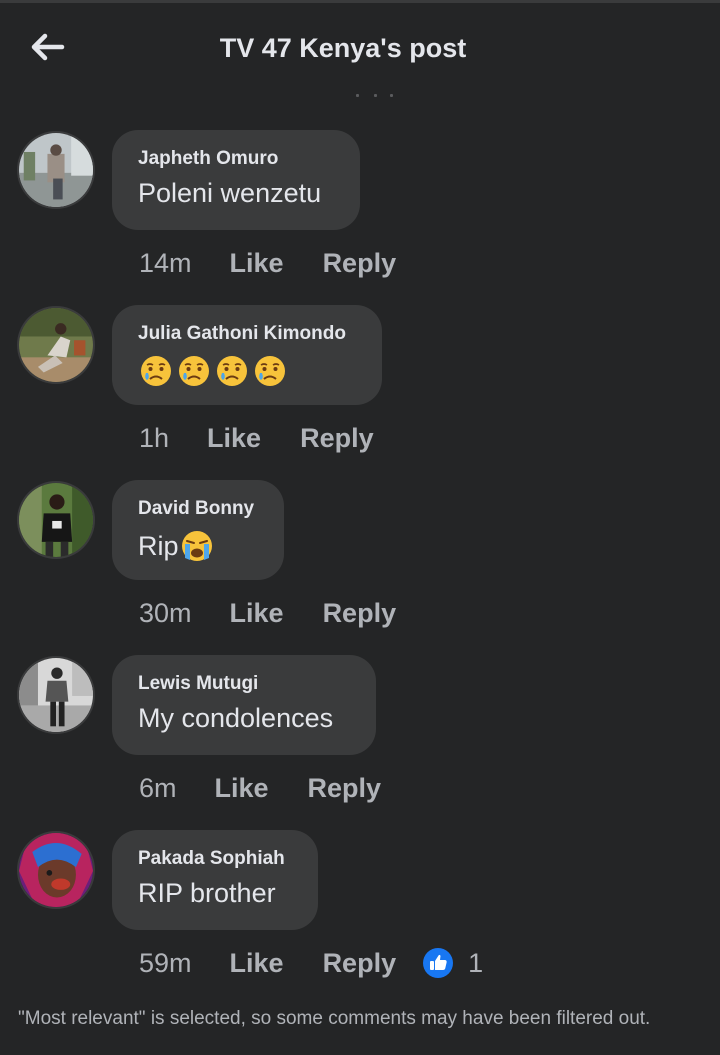 Image resolution: width=720 pixels, height=1055 pixels. I want to click on comment-bubble: Lewis Mutugi My condolences, so click(244, 705).